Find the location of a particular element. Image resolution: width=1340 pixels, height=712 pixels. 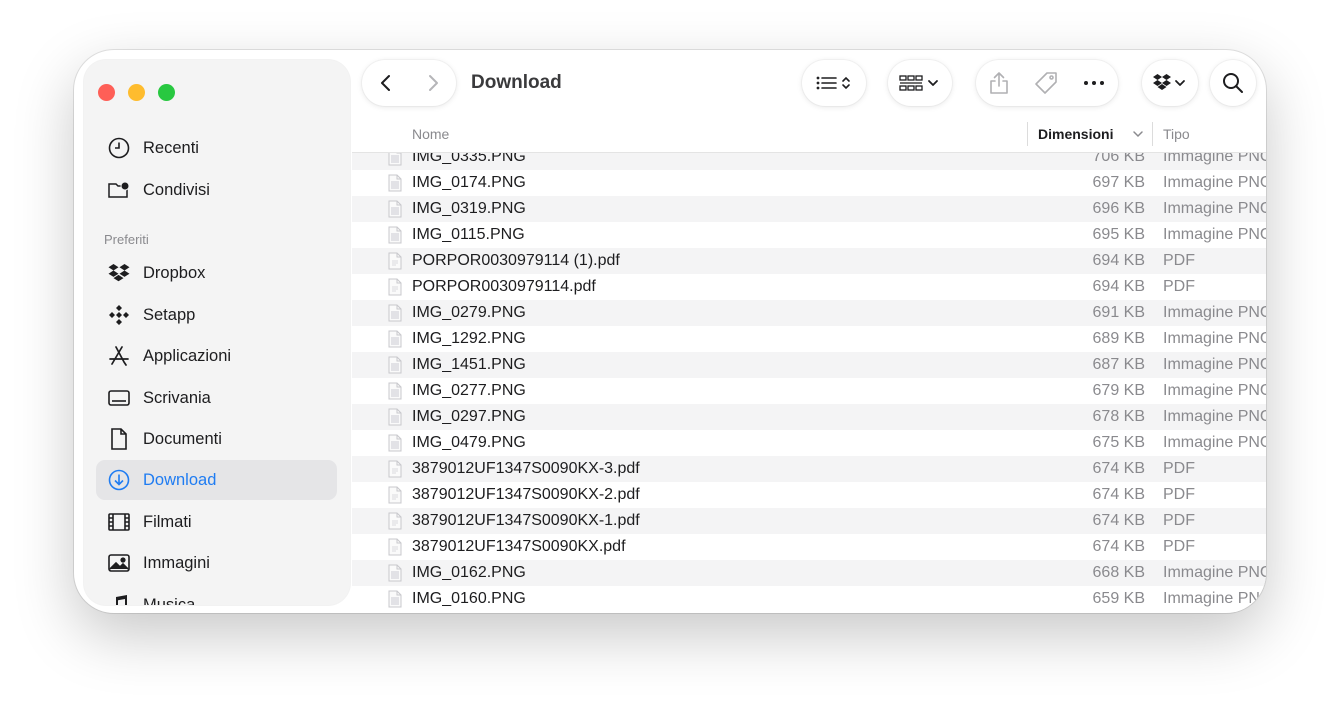

search-icon is located at coordinates (1233, 83).